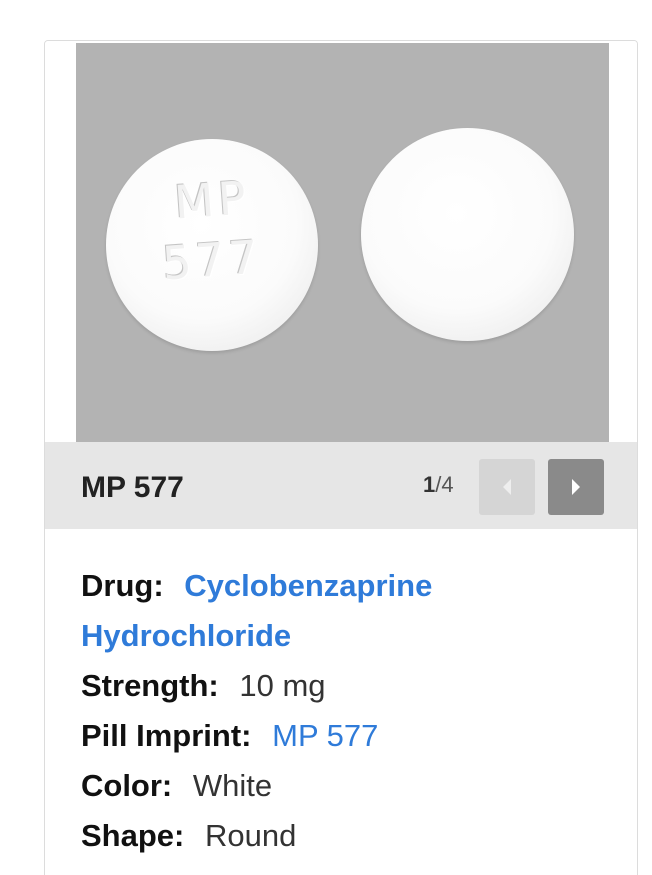 This screenshot has width=652, height=875. What do you see at coordinates (444, 484) in the screenshot?
I see `image-counter-total: /4` at bounding box center [444, 484].